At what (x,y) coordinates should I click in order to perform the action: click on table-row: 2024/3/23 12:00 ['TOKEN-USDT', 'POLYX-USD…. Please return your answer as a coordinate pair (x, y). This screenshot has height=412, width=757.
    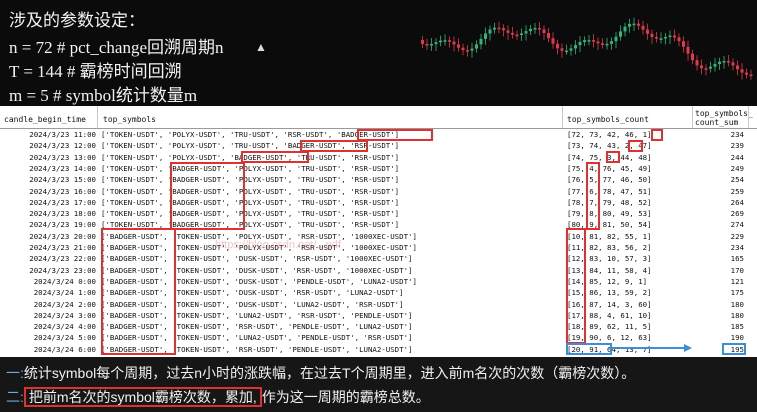
    Looking at the image, I should click on (378, 145).